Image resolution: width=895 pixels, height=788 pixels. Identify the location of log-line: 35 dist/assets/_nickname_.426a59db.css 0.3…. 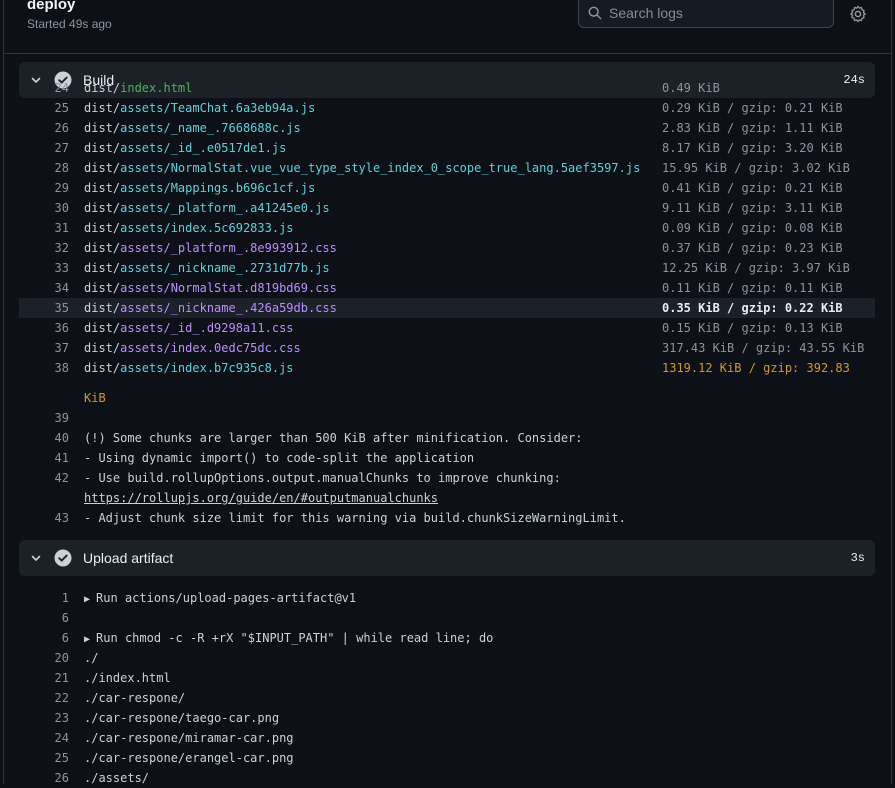
(447, 308).